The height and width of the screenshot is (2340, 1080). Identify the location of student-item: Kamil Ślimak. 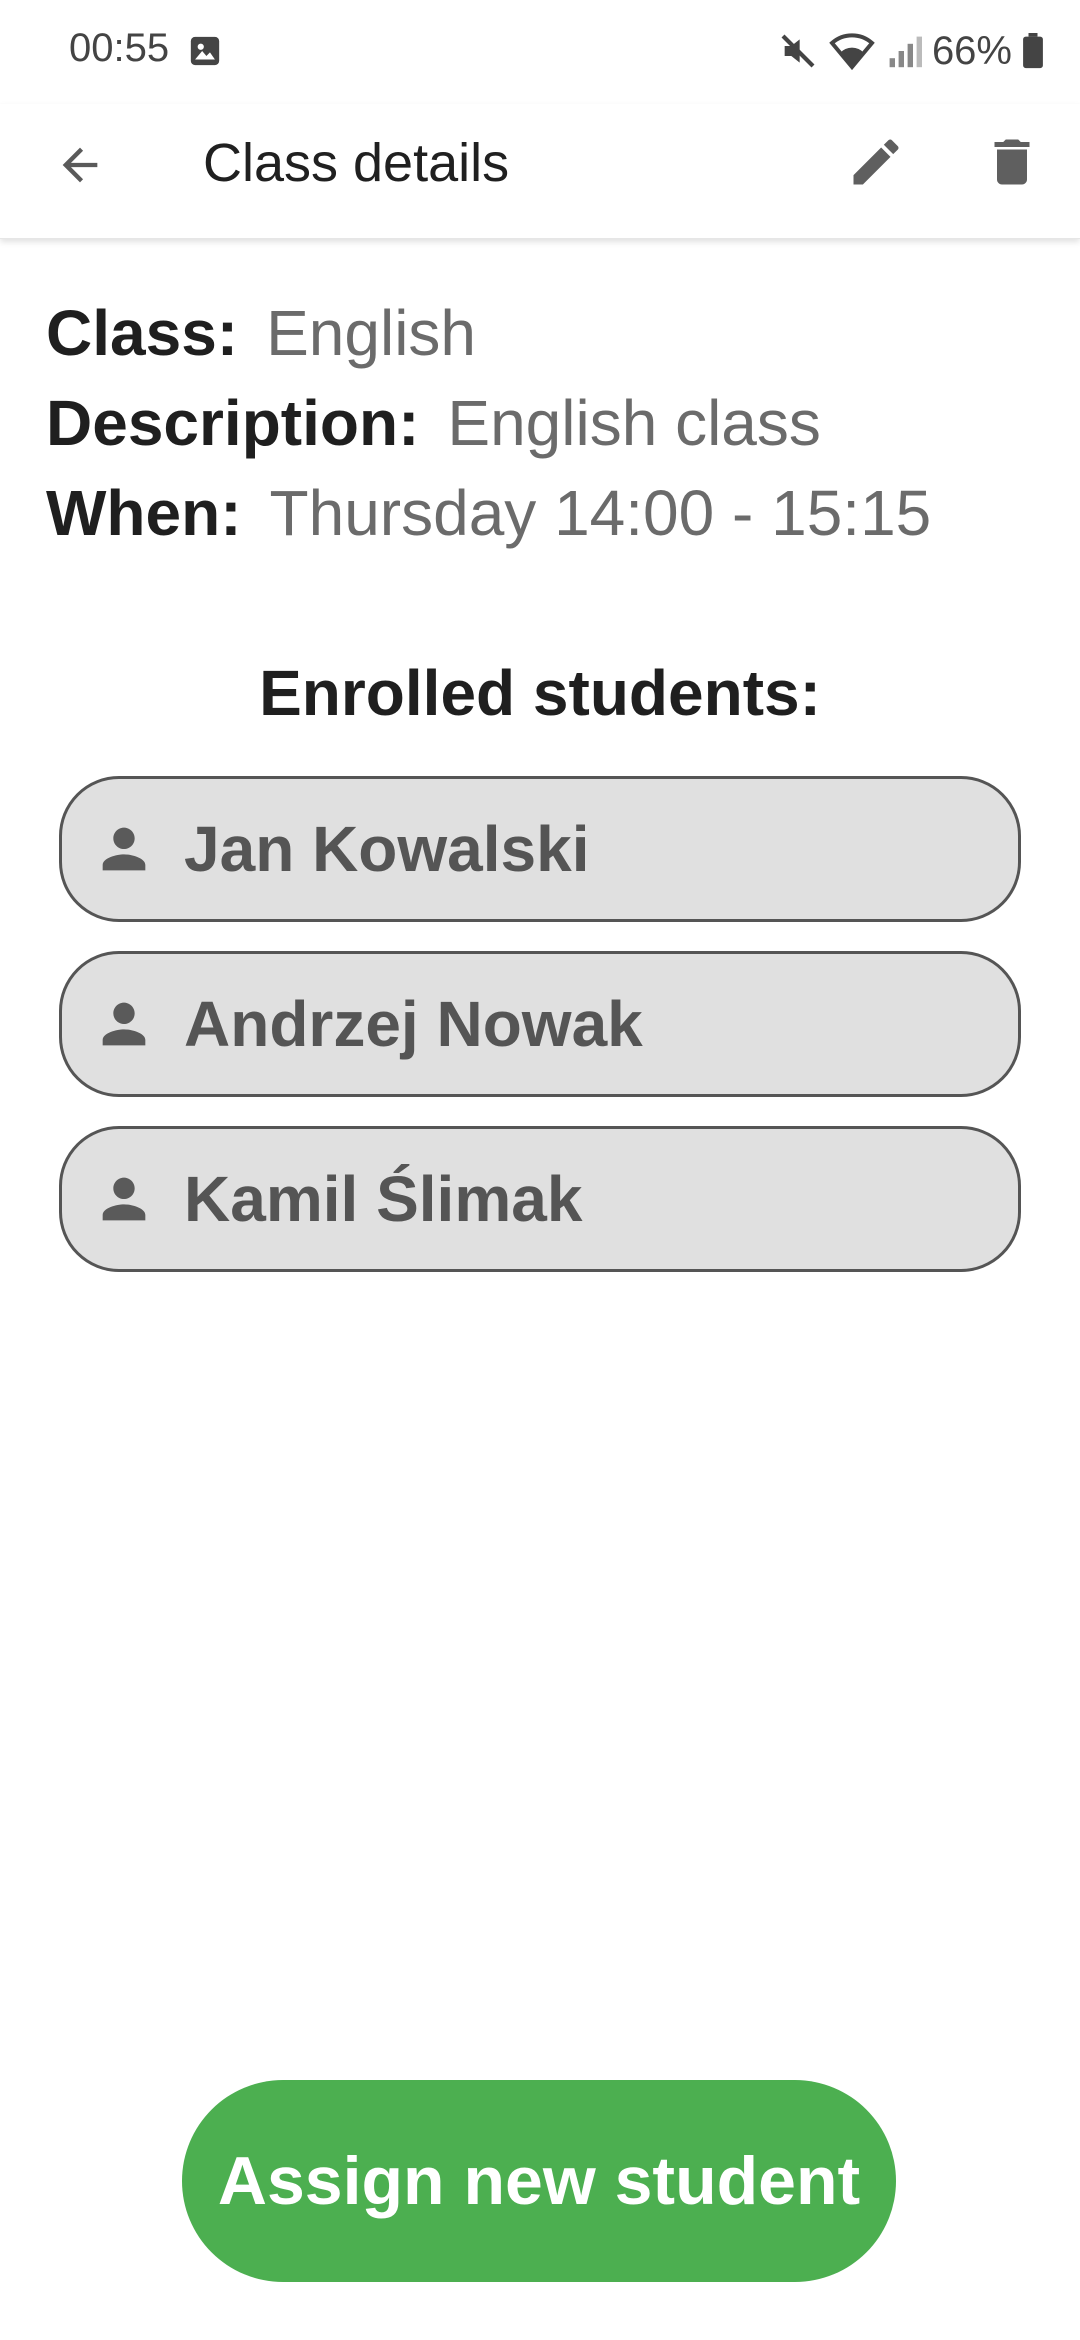
(540, 1199).